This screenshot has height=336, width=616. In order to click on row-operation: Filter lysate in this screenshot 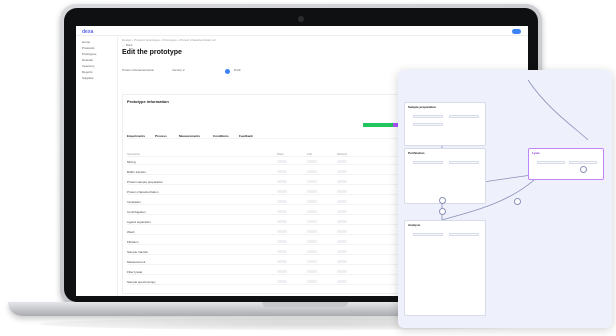, I will do `click(135, 272)`.